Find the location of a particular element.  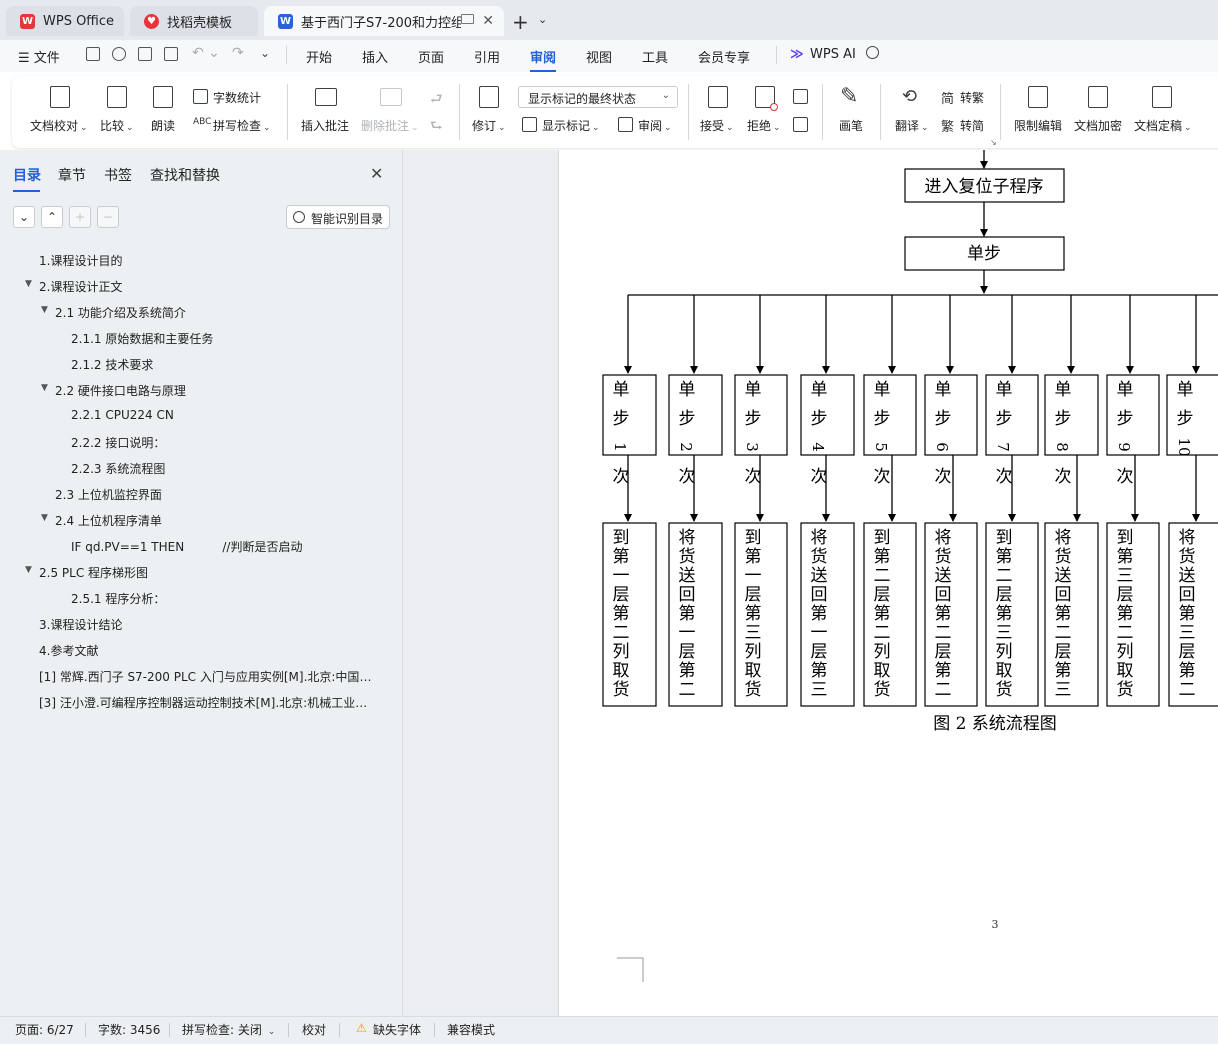

nav-tab-bookmarks: 书签 is located at coordinates (118, 175).